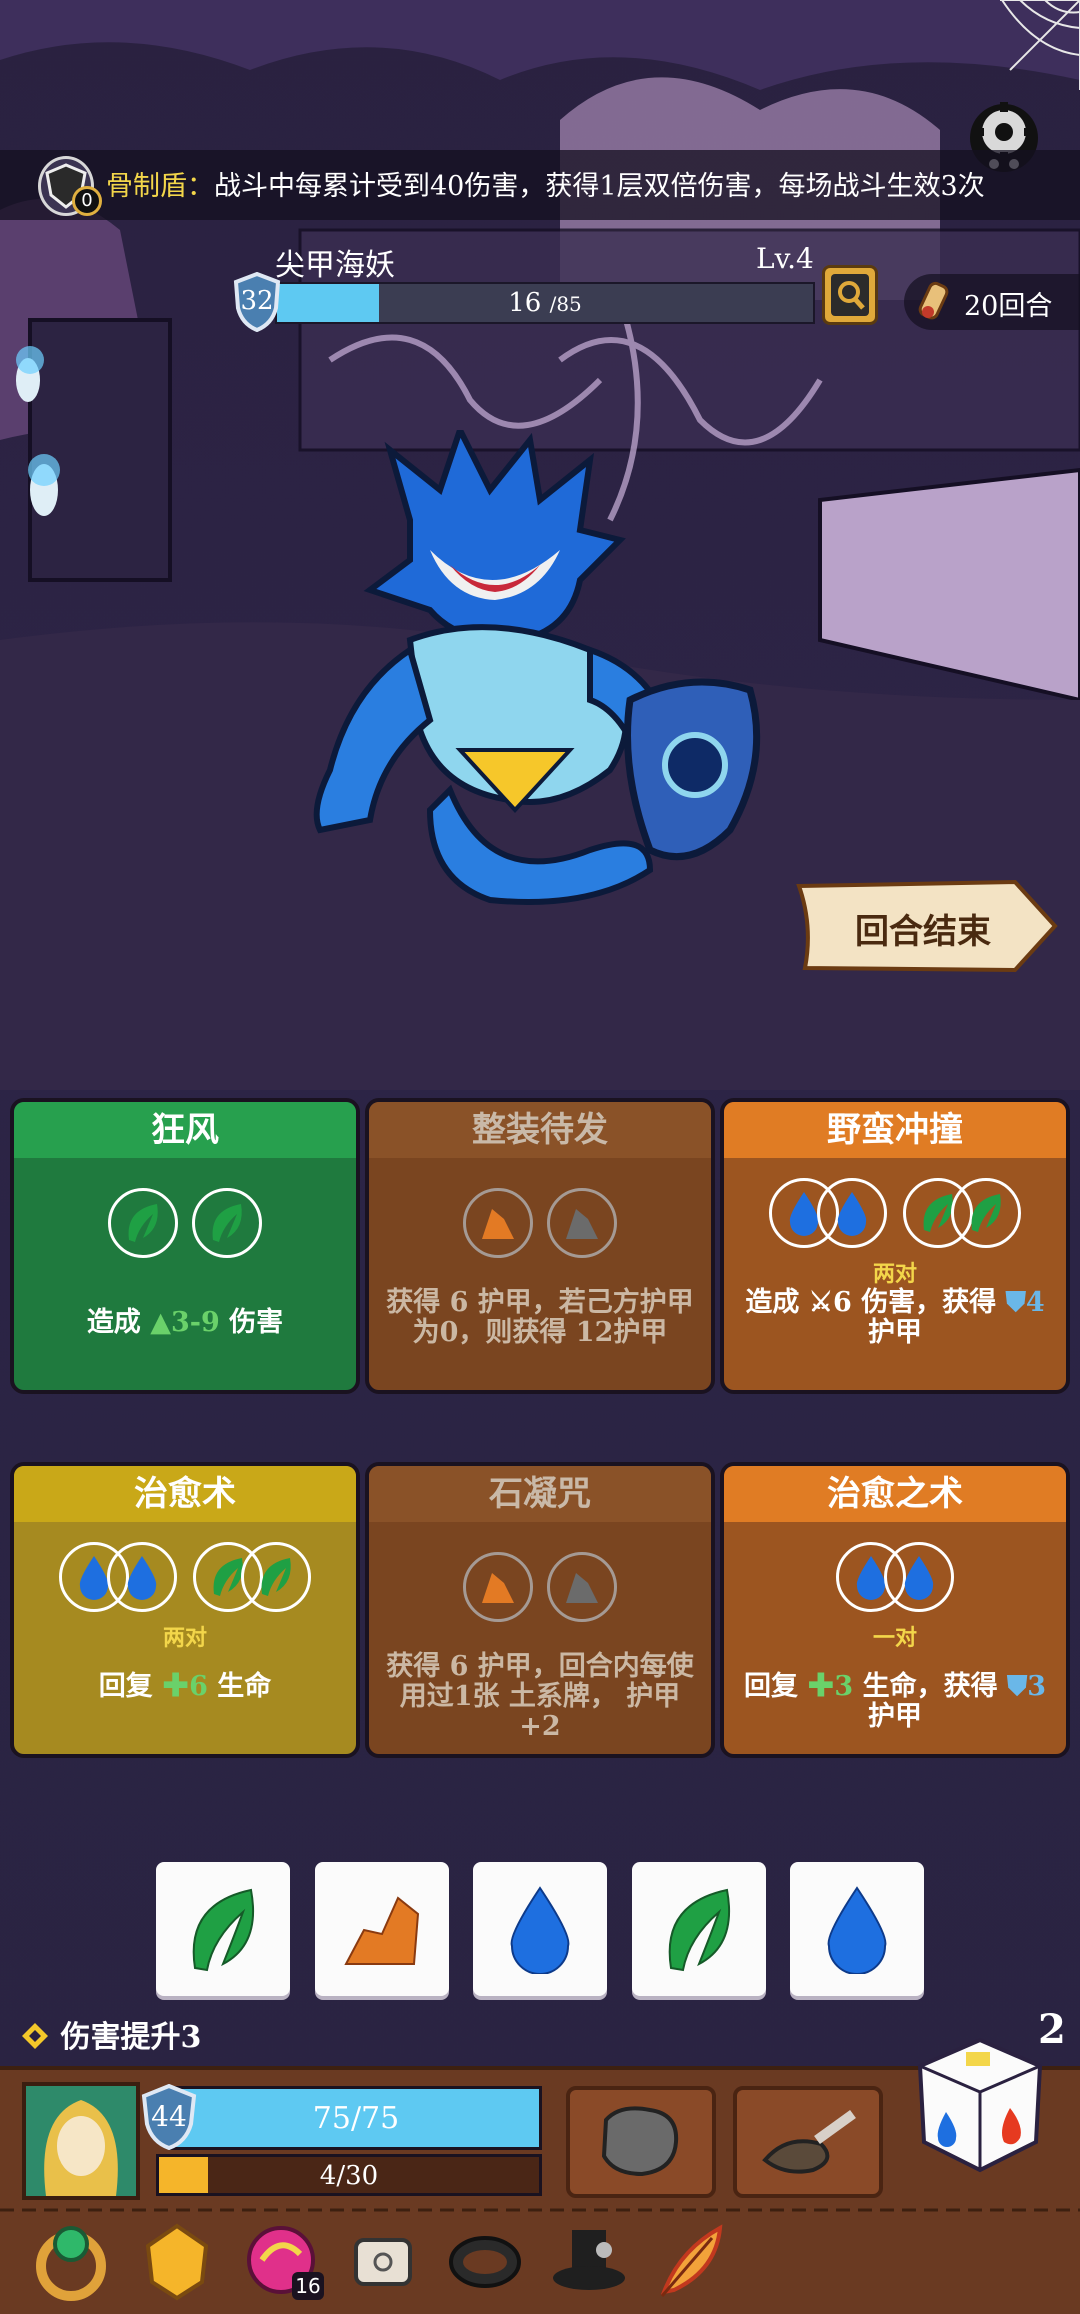 The image size is (1080, 2314). I want to click on amber-gem-relic, so click(177, 2261).